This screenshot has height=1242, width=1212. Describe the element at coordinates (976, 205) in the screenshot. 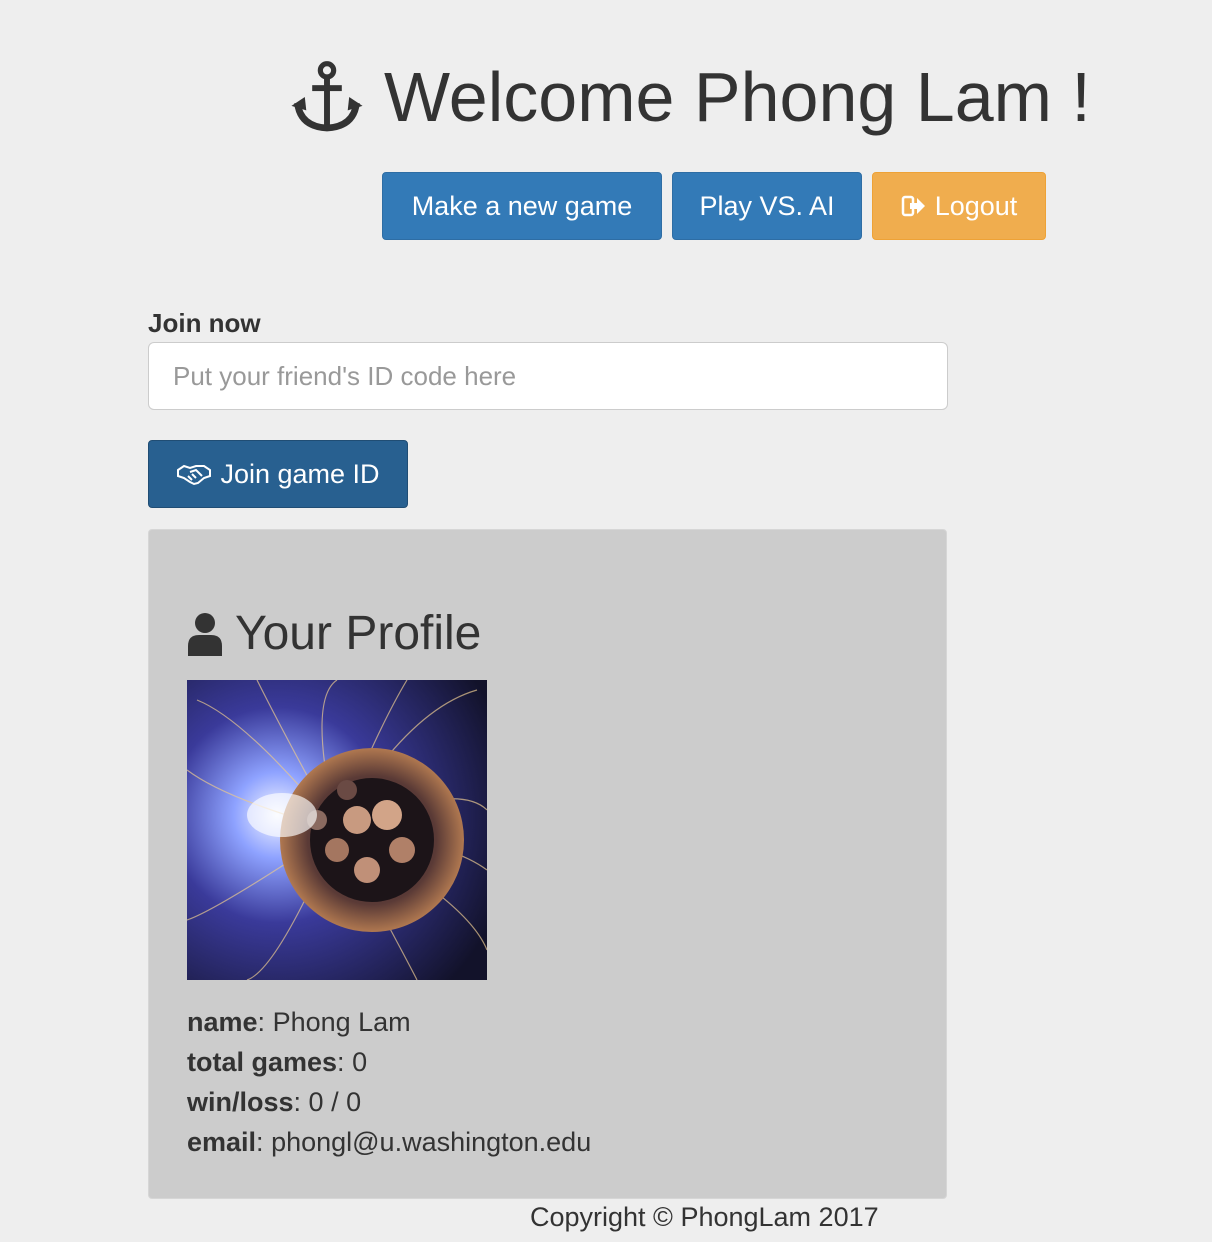

I see `logout-label: Logout` at that location.